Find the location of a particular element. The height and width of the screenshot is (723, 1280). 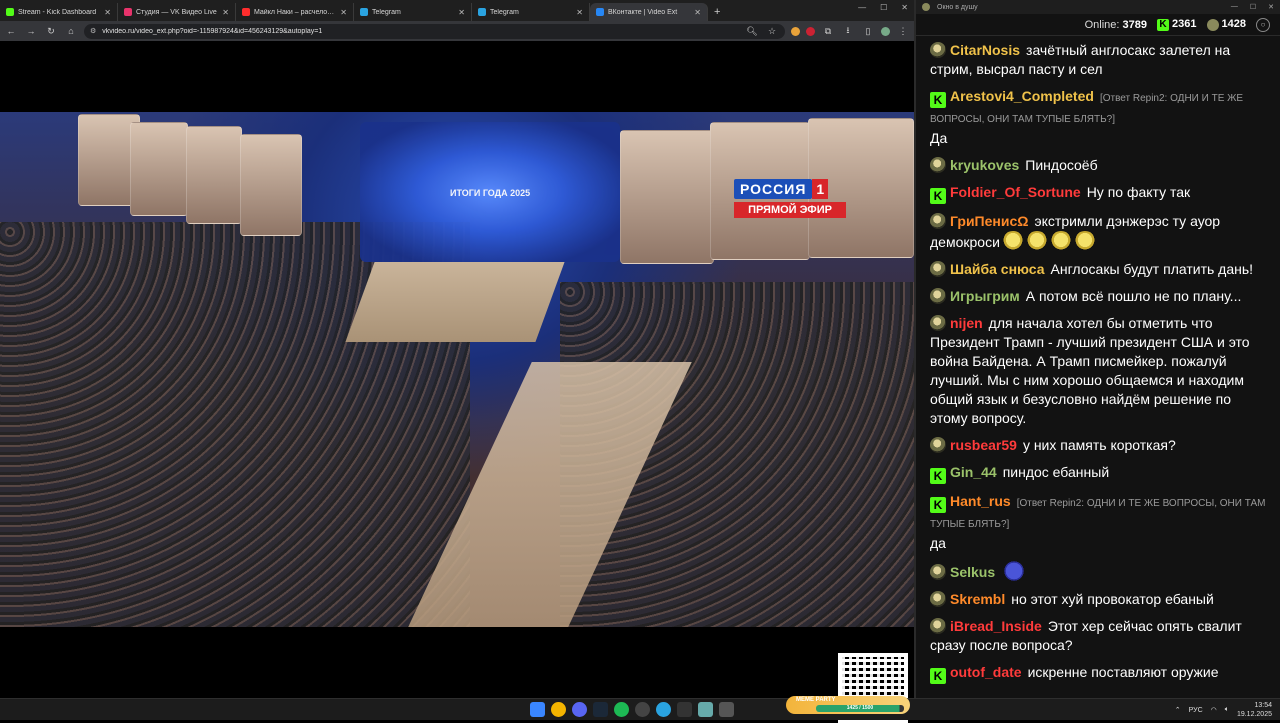

window-controls: — ☐ ✕ is located at coordinates (883, 7).